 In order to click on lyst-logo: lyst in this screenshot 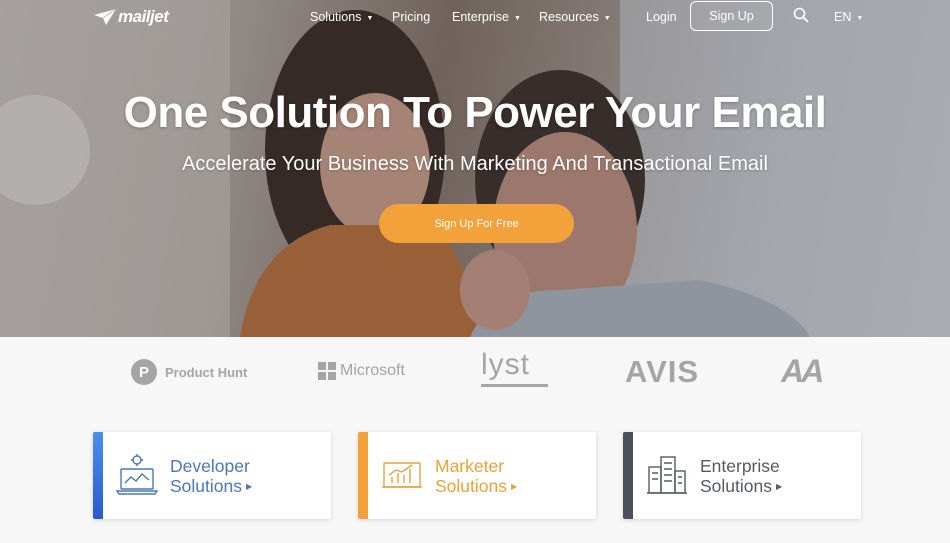, I will do `click(514, 368)`.